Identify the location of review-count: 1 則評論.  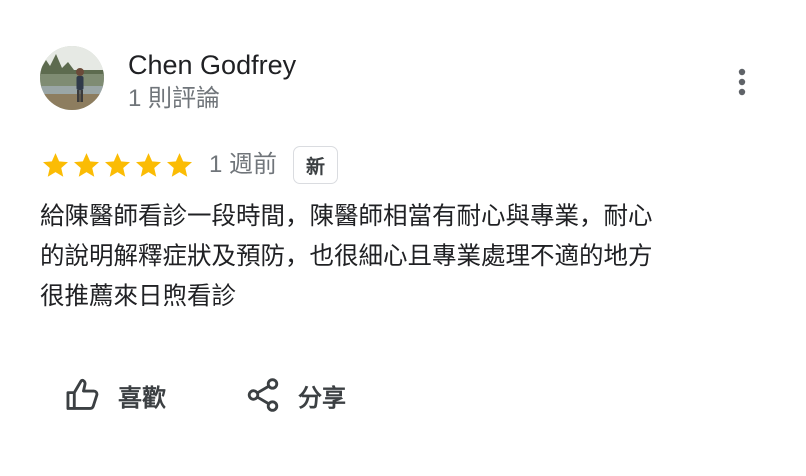
(174, 99).